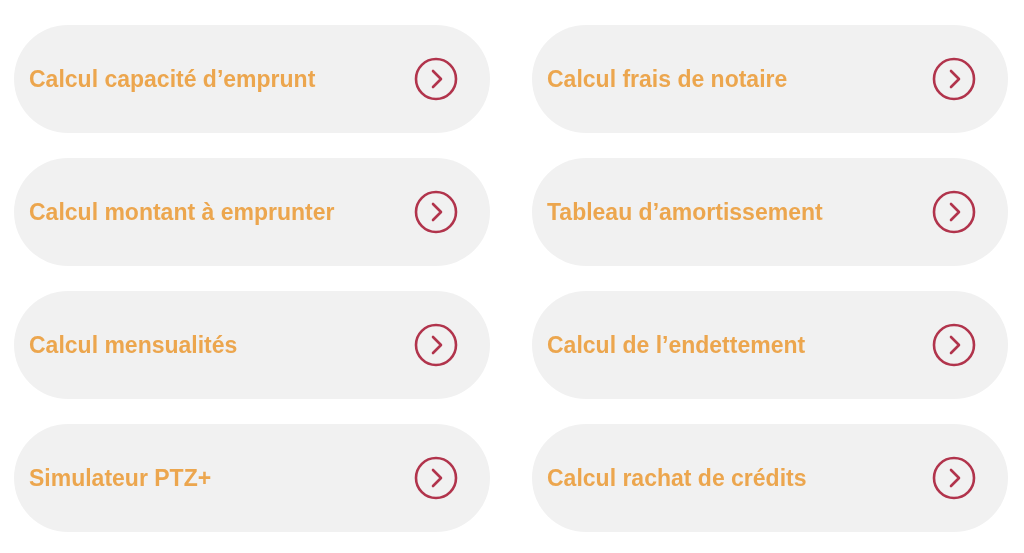 The image size is (1024, 553). What do you see at coordinates (252, 478) in the screenshot?
I see `calculator-link: Simulateur PTZ+` at bounding box center [252, 478].